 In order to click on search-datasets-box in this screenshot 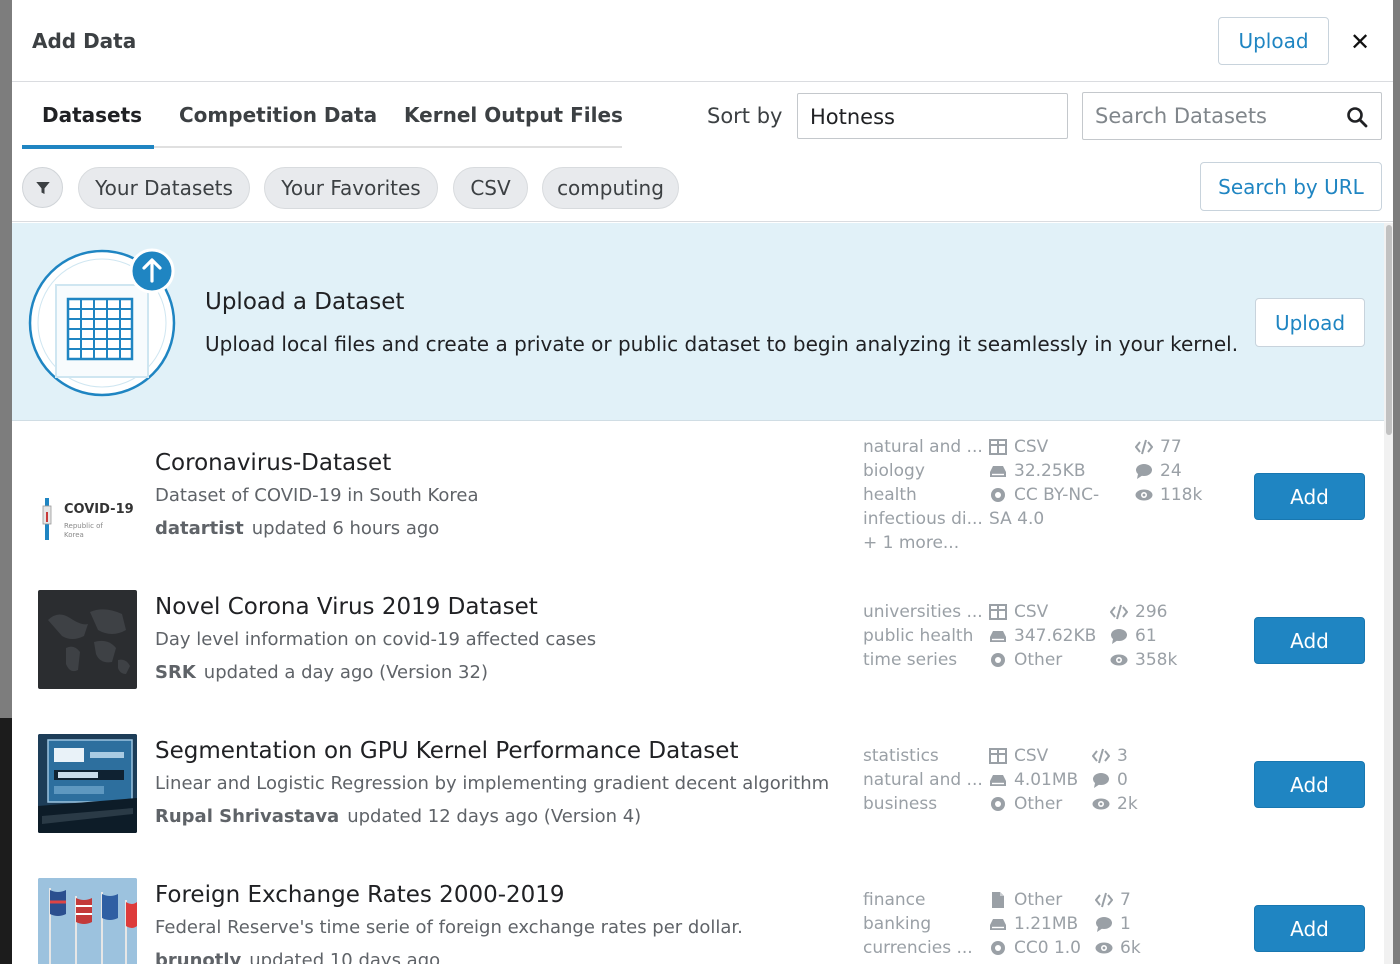, I will do `click(1232, 116)`.